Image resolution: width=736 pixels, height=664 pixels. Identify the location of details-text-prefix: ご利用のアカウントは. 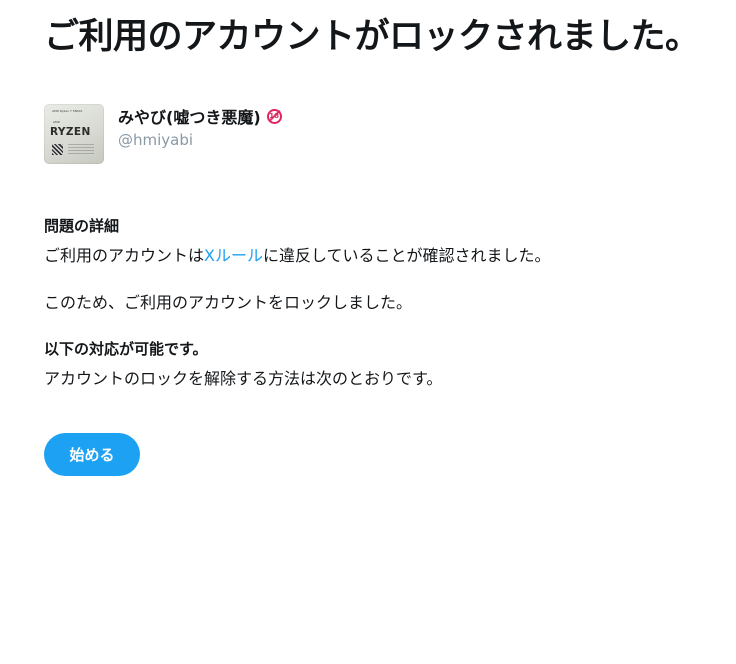
(124, 255).